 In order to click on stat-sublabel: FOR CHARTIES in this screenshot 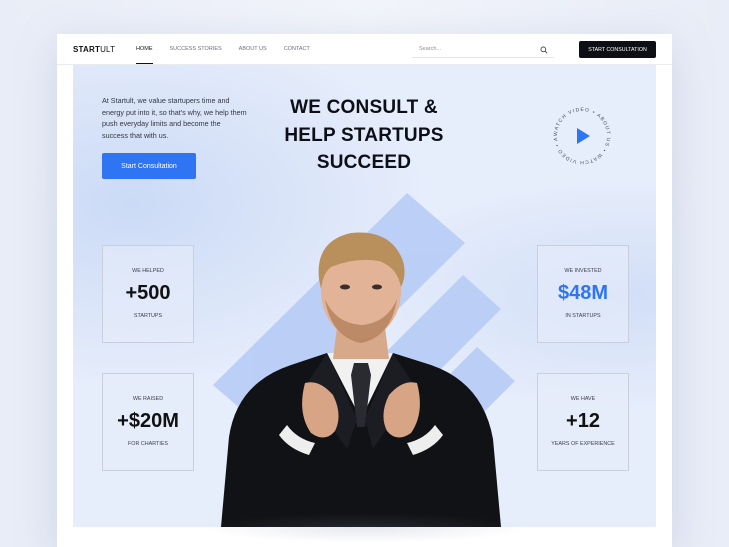, I will do `click(148, 444)`.